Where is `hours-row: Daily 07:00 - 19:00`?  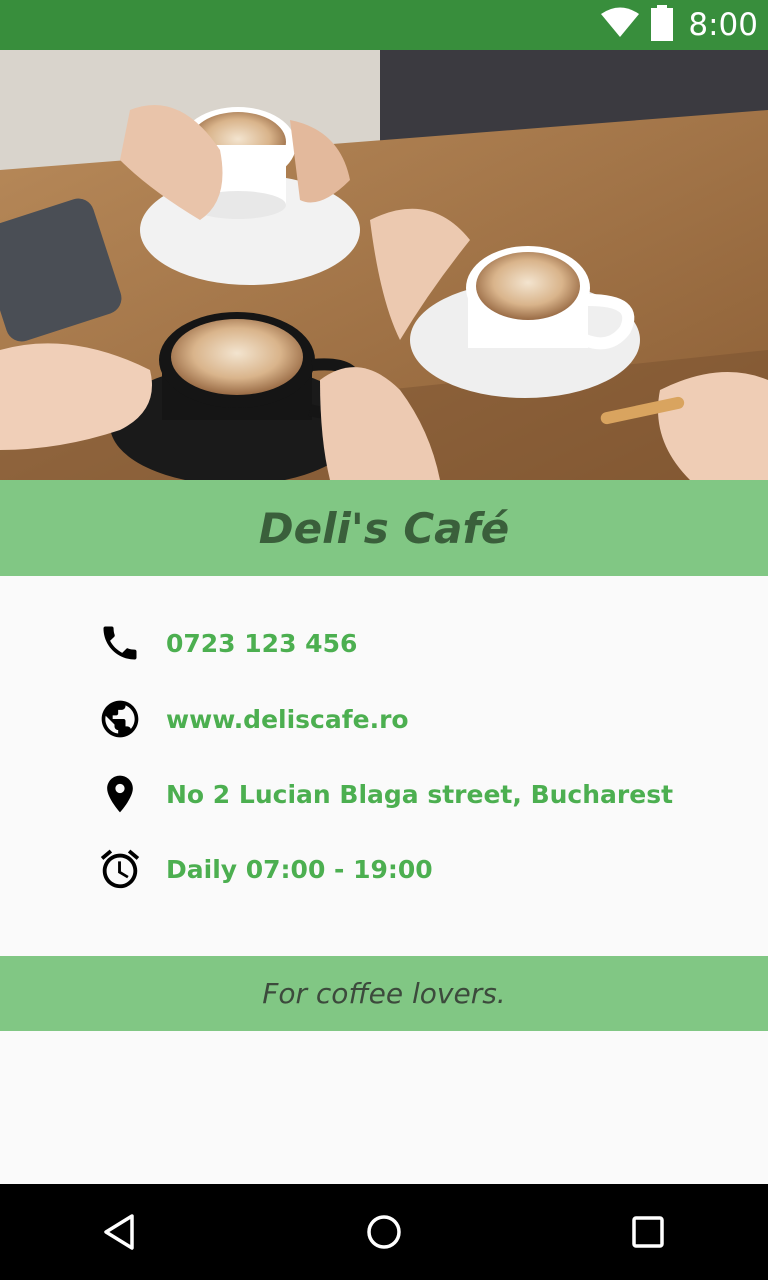
hours-row: Daily 07:00 - 19:00 is located at coordinates (264, 869).